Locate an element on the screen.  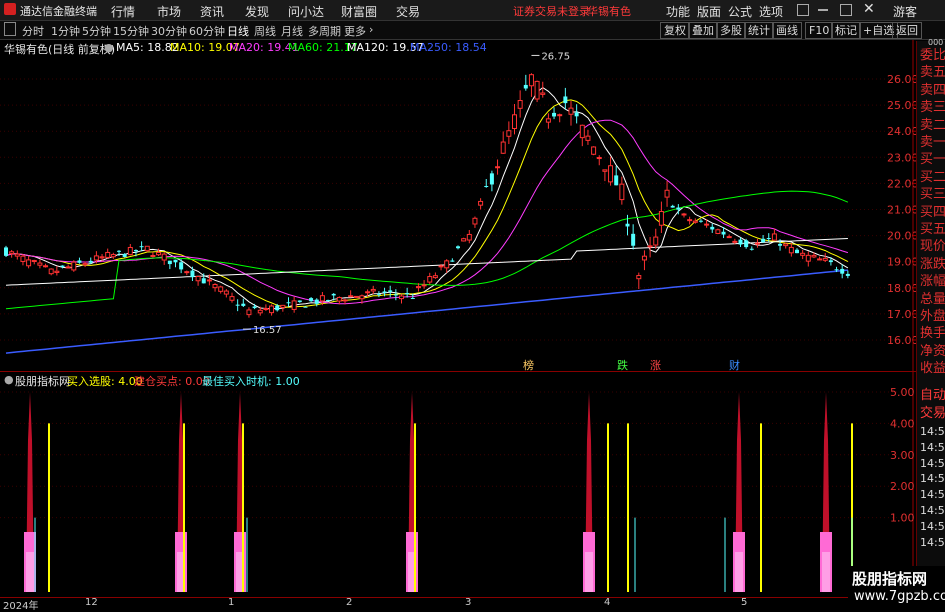
watermark: 股朋指标网 www.7gpzb.com is located at coordinates (896, 587).